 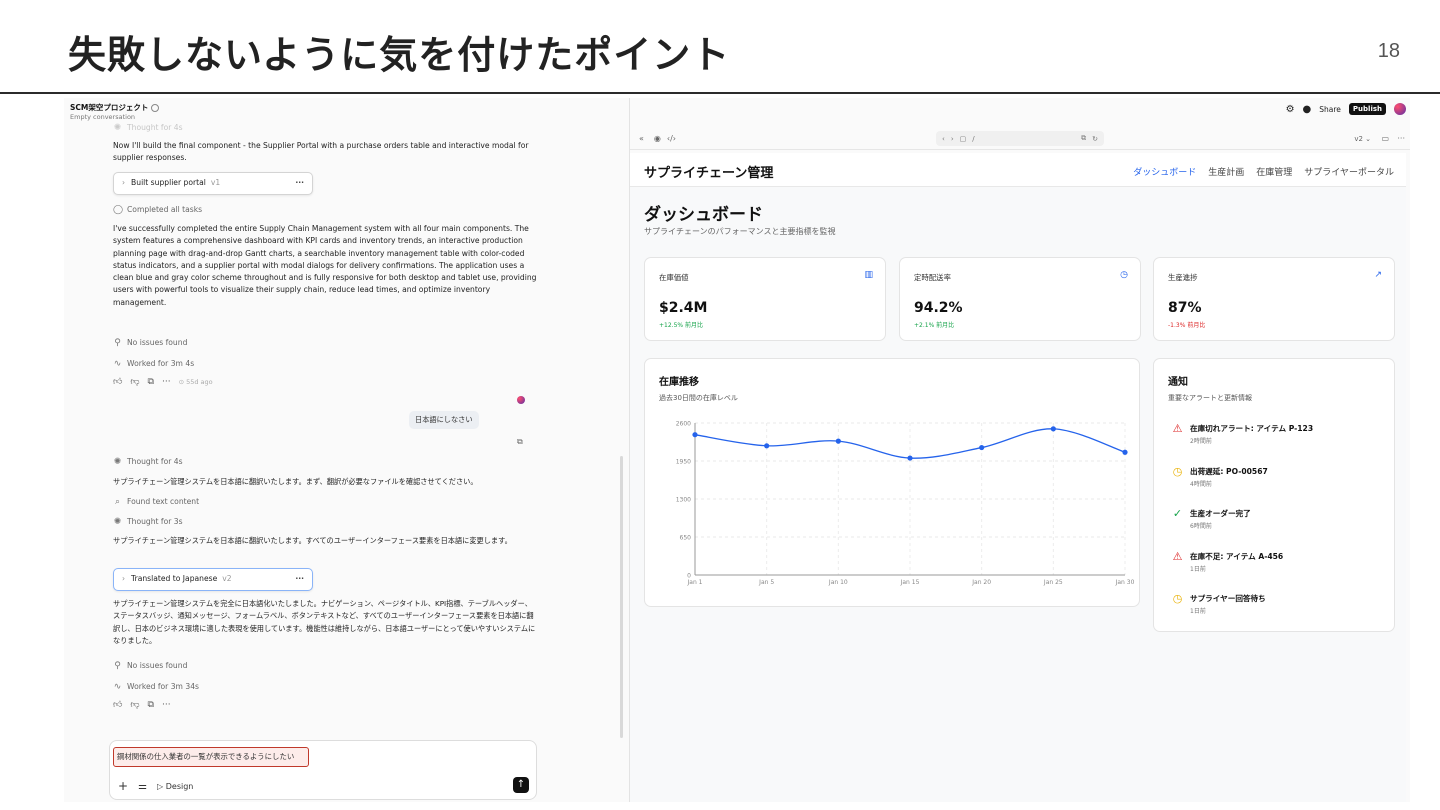 I want to click on faded-thought-label: Thought for 4s, so click(x=155, y=127).